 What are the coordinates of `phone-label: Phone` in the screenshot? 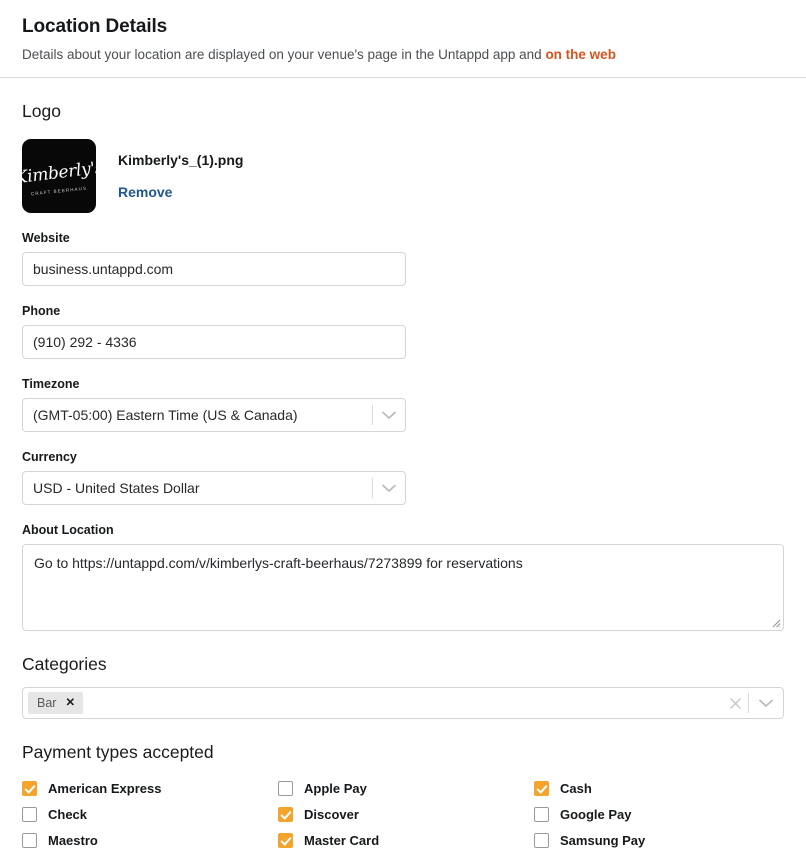 It's located at (41, 311).